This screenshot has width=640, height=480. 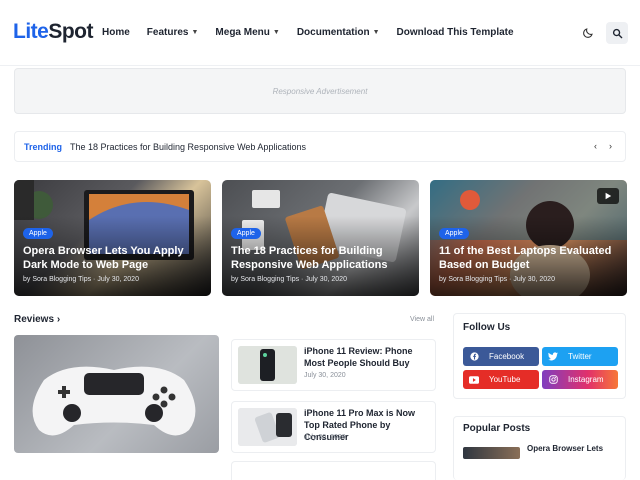 I want to click on follow-us-title: Follow Us, so click(x=487, y=327).